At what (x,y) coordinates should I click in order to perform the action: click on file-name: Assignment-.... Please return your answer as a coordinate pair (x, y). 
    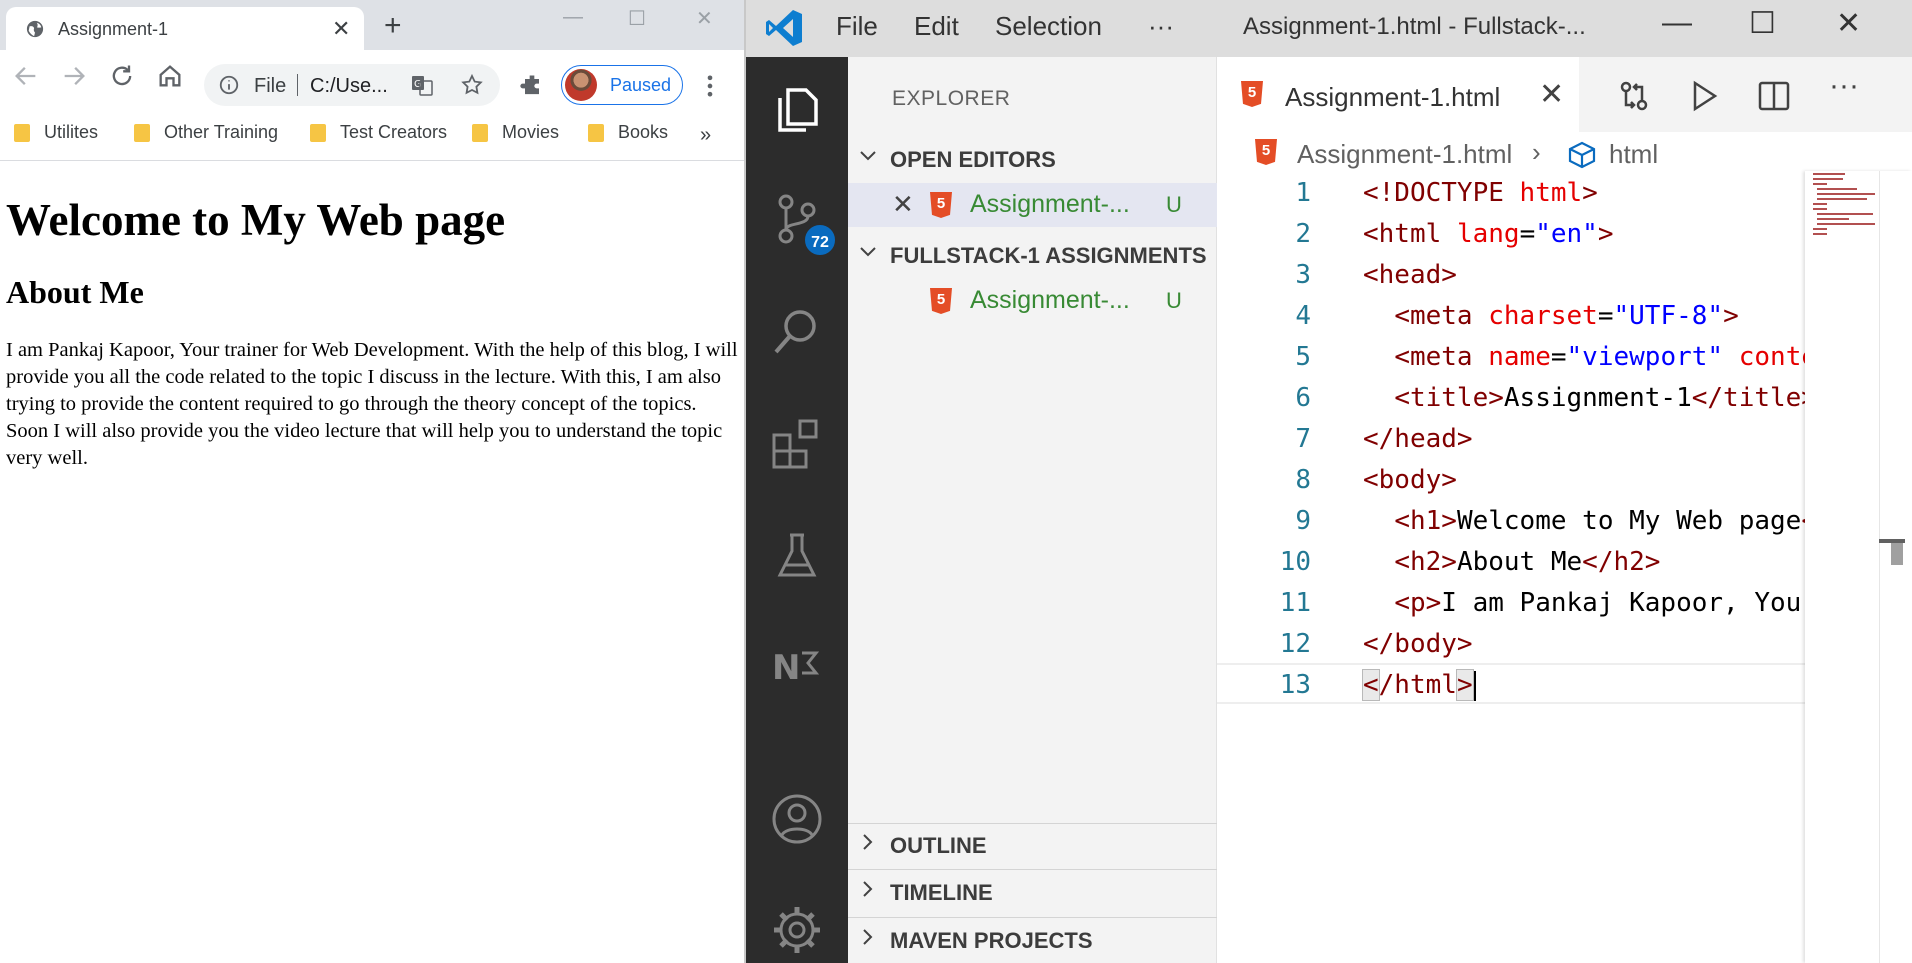
    Looking at the image, I should click on (1050, 204).